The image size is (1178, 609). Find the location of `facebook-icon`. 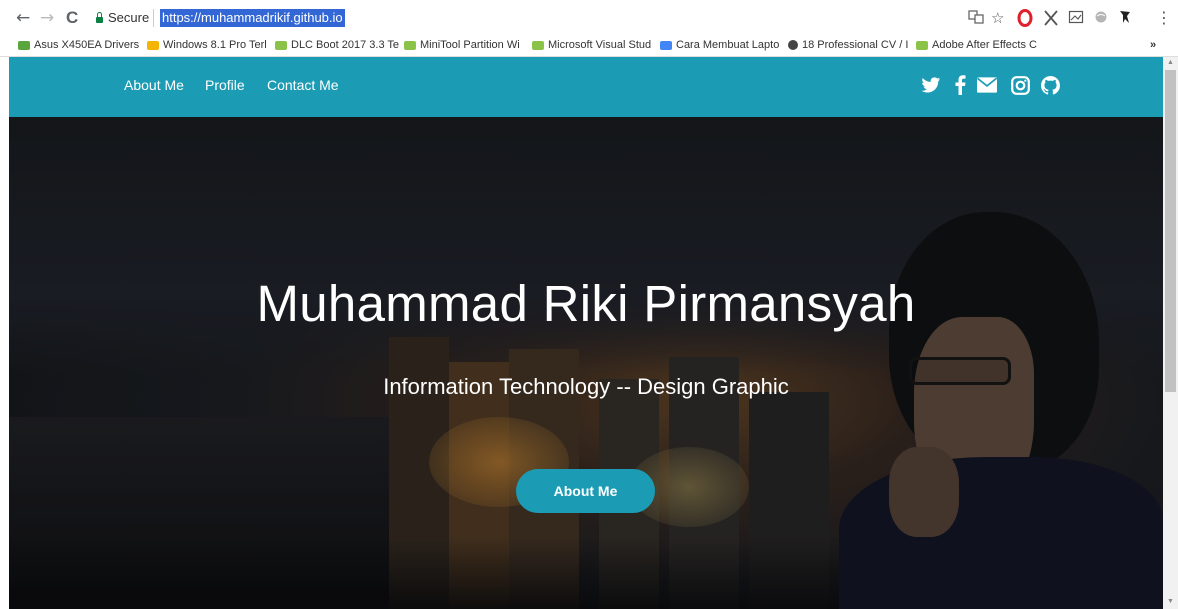

facebook-icon is located at coordinates (960, 85).